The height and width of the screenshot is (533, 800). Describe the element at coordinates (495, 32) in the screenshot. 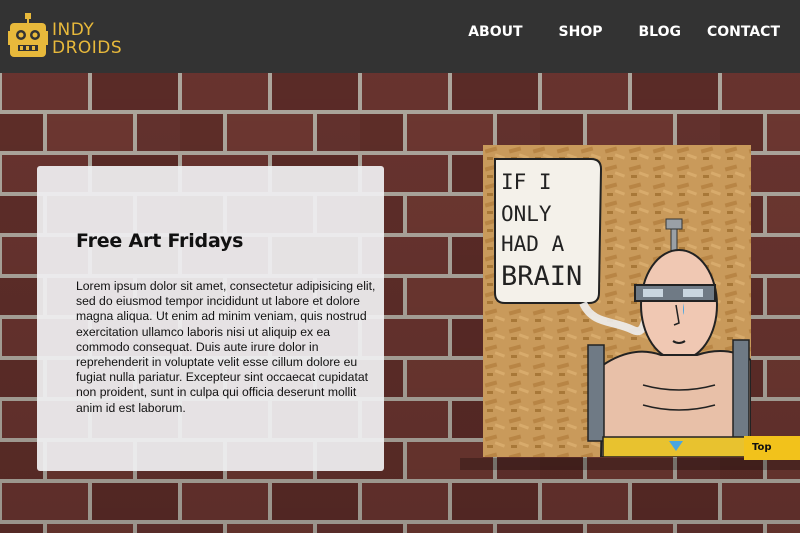

I see `nav-about: ABOUT` at that location.